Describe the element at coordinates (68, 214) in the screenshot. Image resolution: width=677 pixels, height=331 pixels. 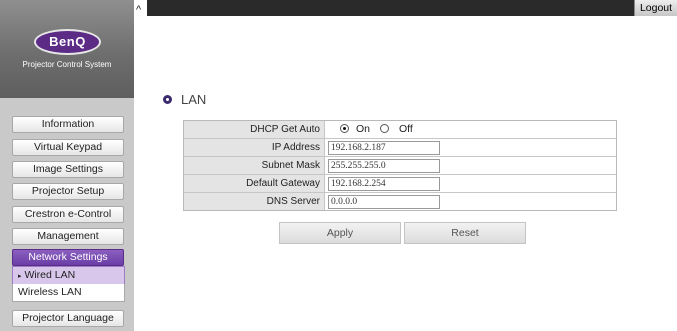
I see `sidebar-item-crestron-e-control: Crestron e-Control` at that location.